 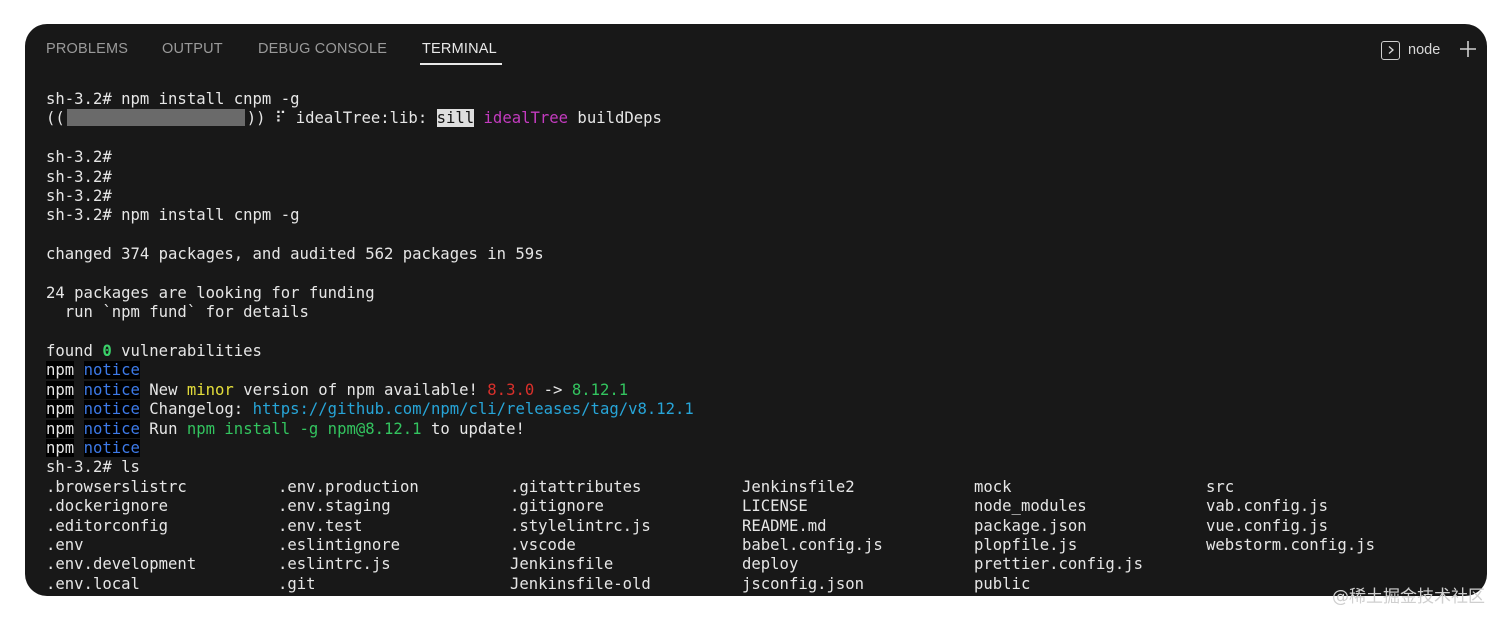 What do you see at coordinates (280, 118) in the screenshot?
I see `spinner-glyph: ⠏` at bounding box center [280, 118].